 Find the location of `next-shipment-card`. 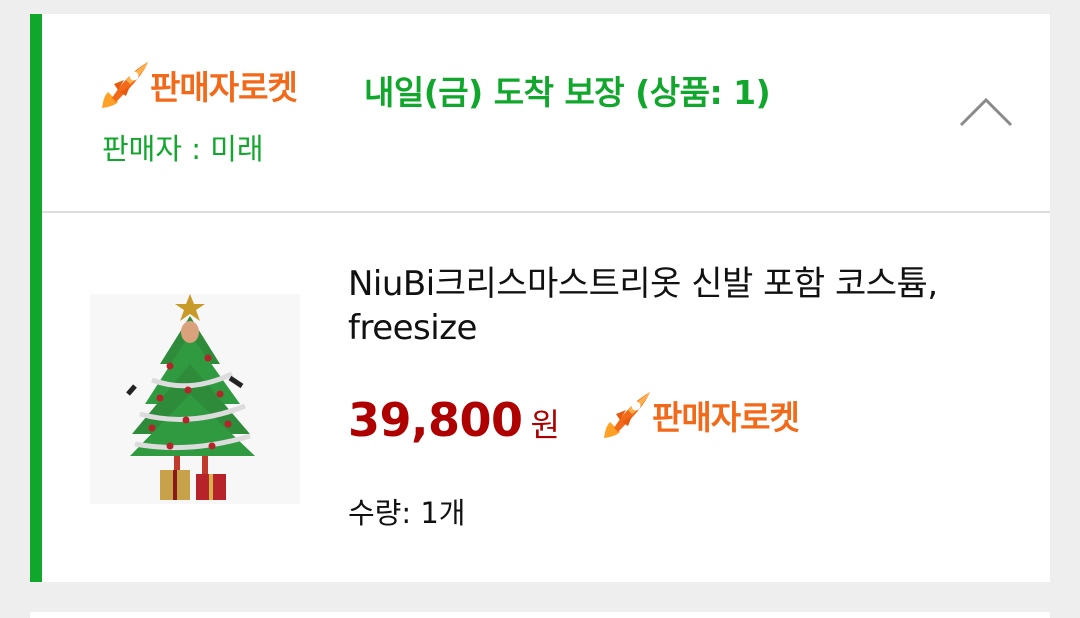

next-shipment-card is located at coordinates (540, 615).